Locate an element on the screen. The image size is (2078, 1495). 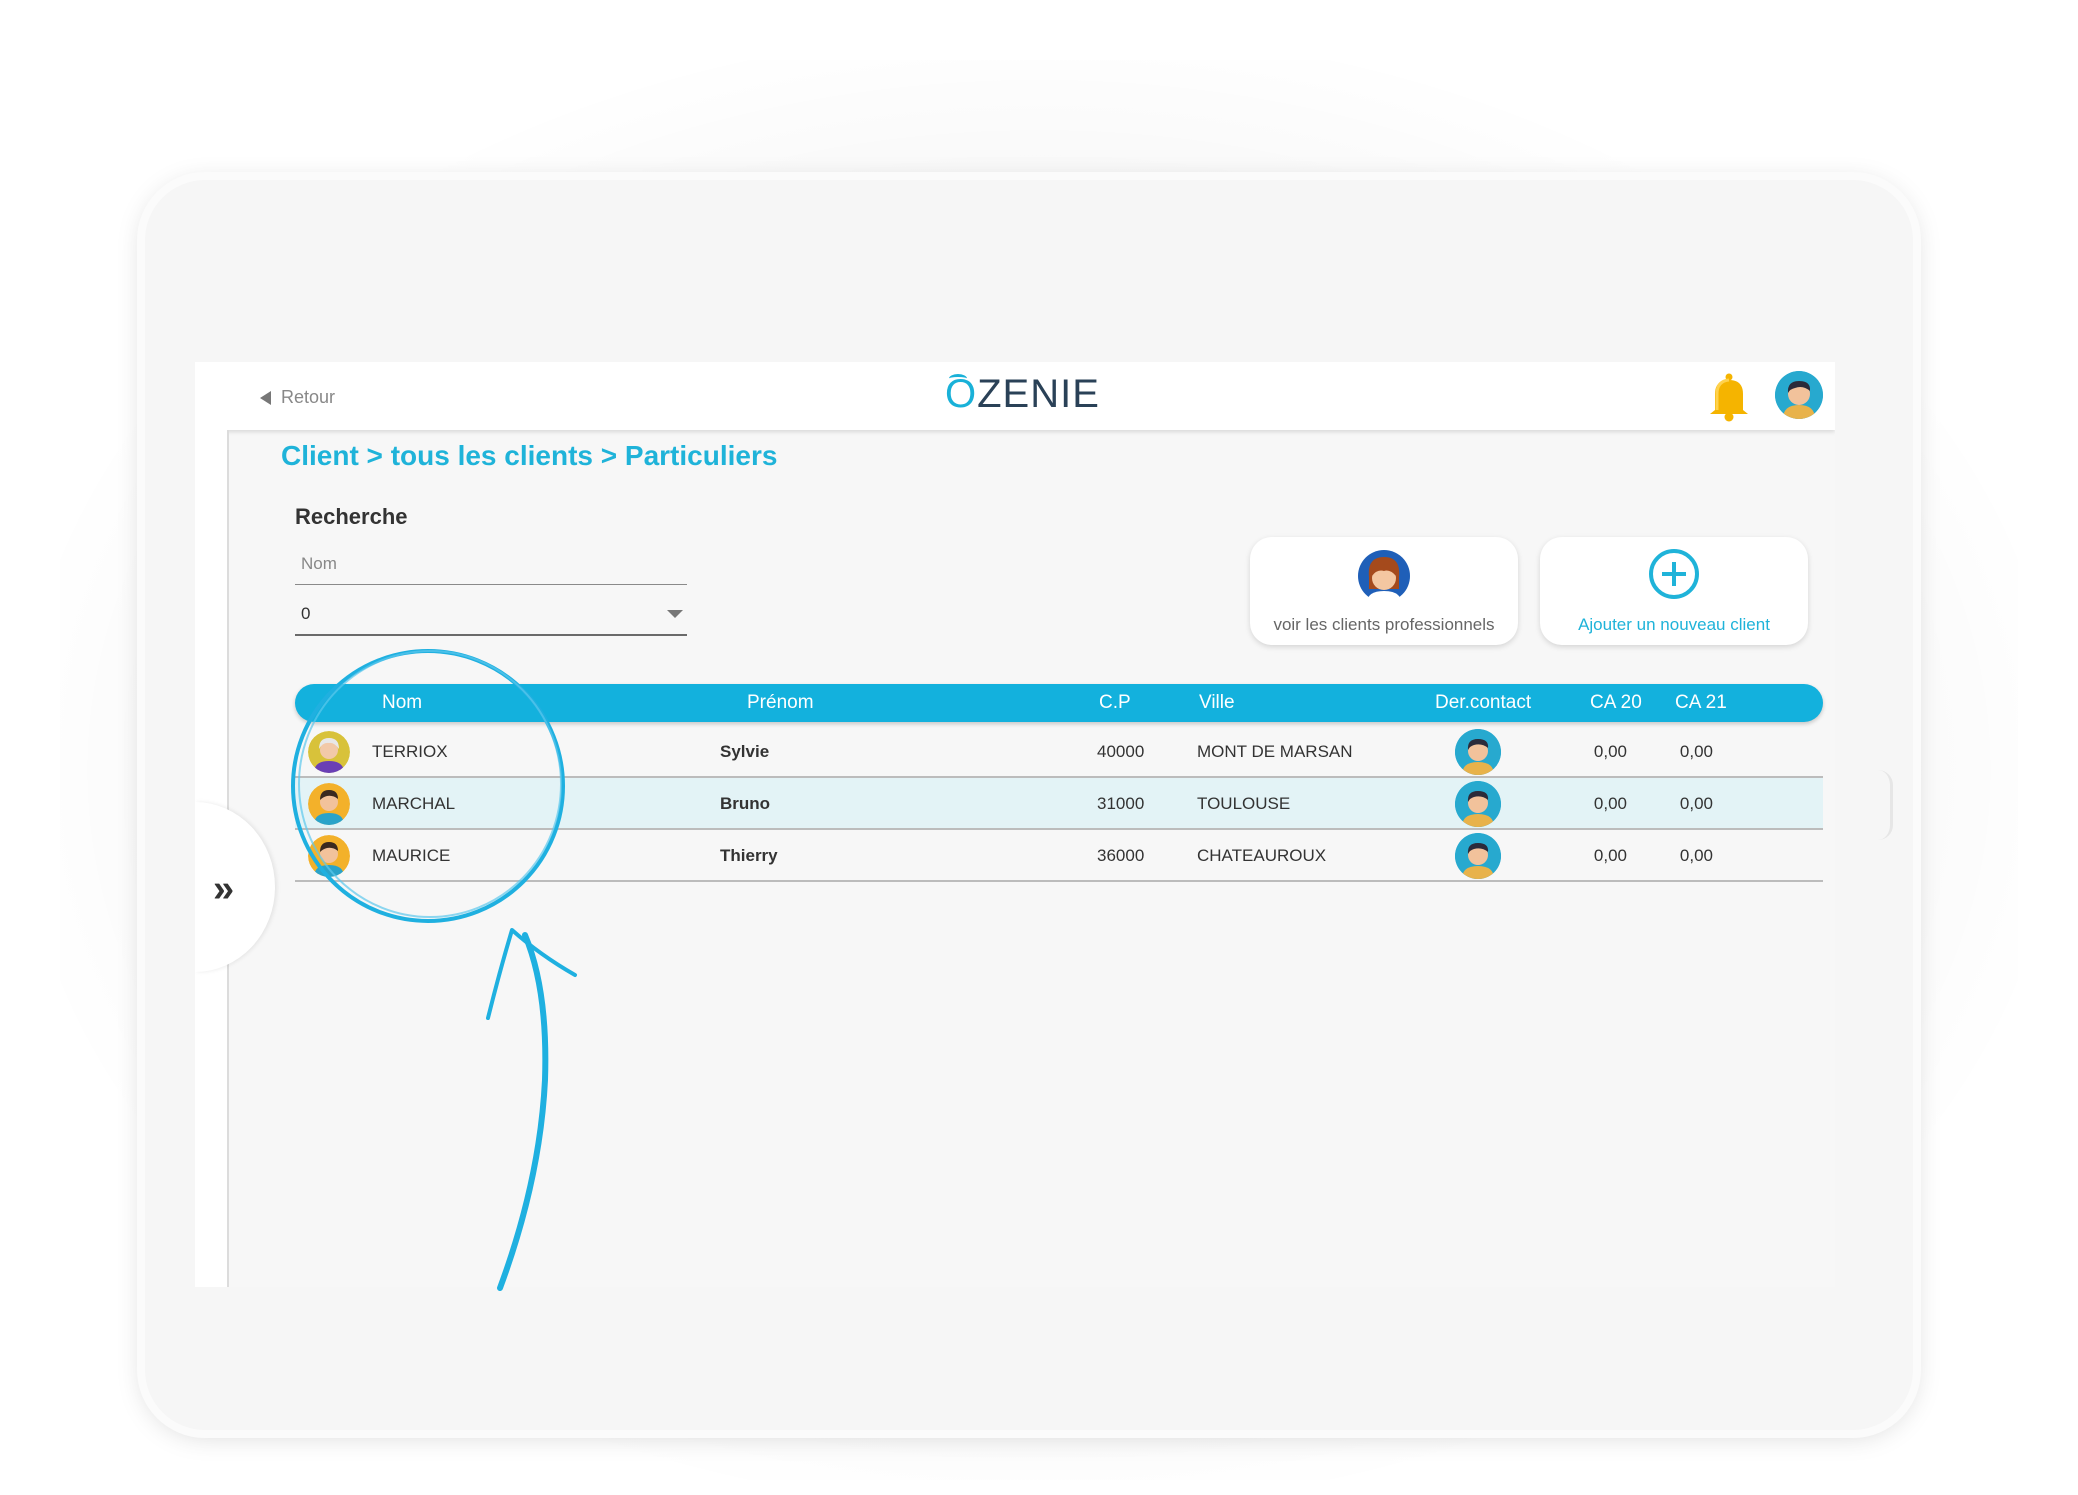
table-row: MARCHAL Bruno 31000 TOULOUSE 0,00 0,00 is located at coordinates (1059, 804).